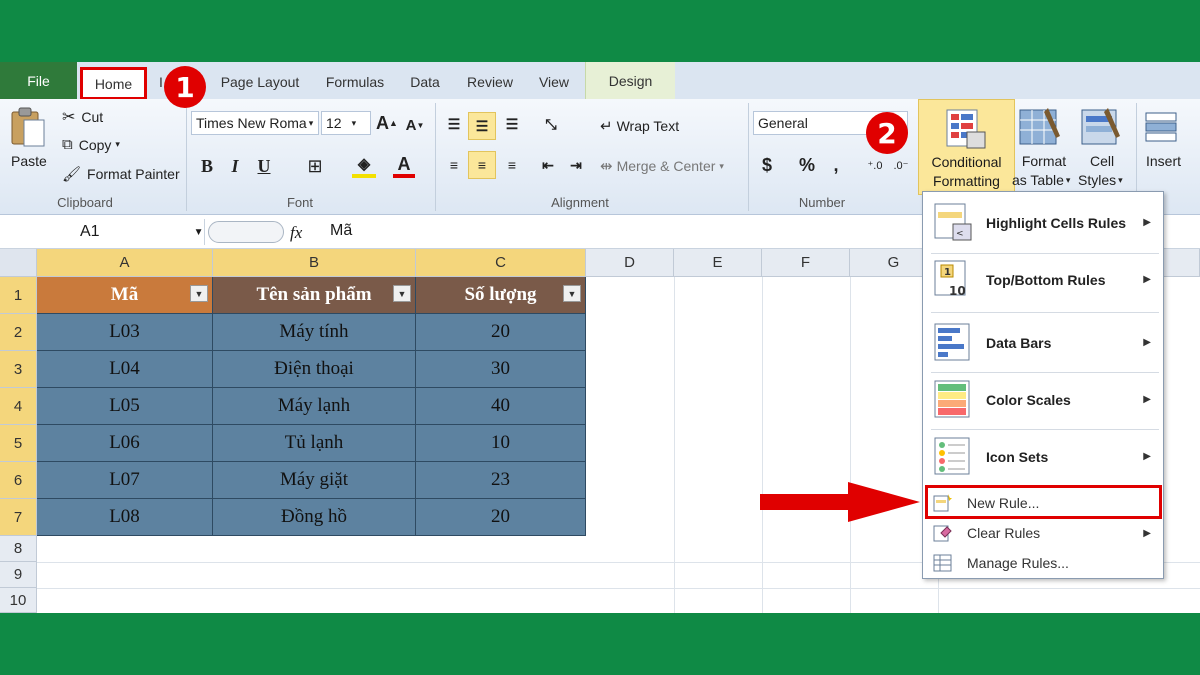  I want to click on menu-item-icon-sets: Icon Sets ▶, so click(1043, 456).